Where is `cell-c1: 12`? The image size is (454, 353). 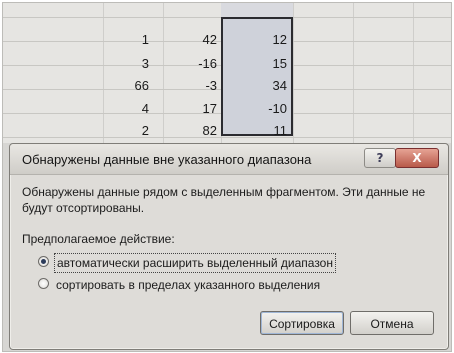
cell-c1: 12 is located at coordinates (254, 40).